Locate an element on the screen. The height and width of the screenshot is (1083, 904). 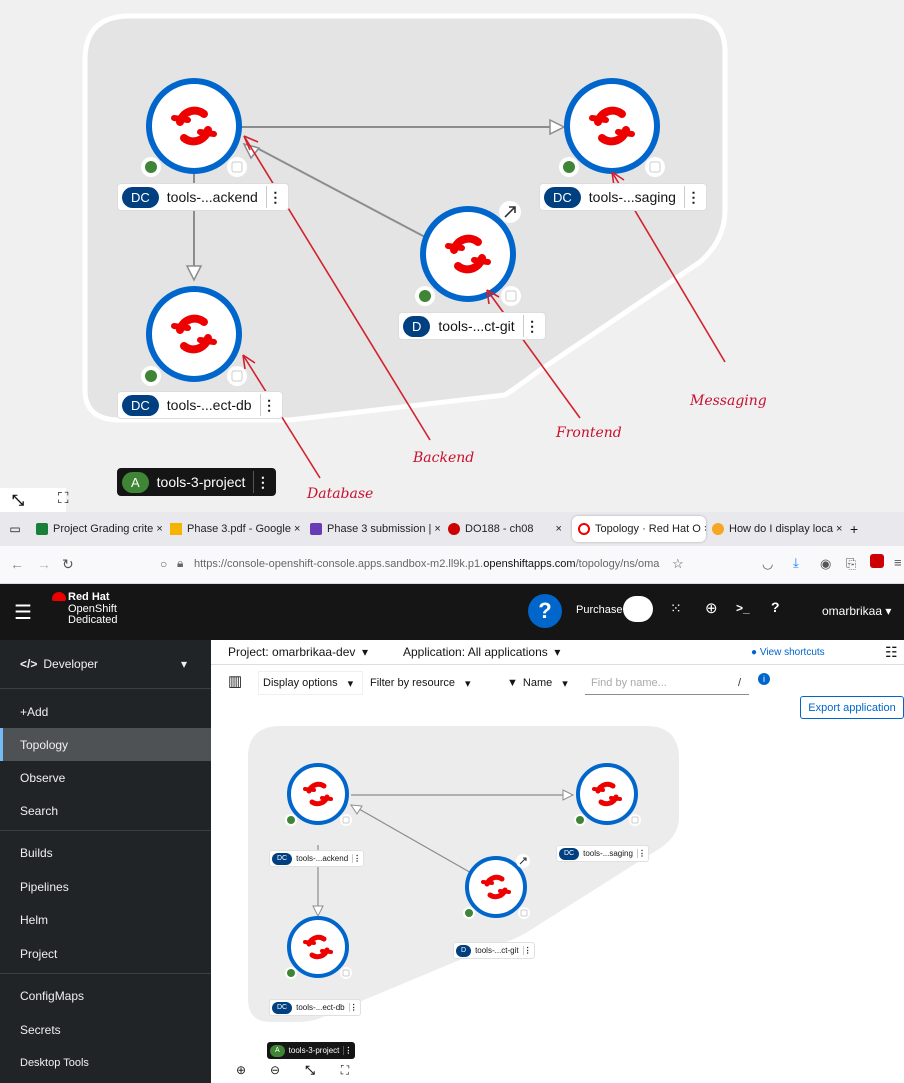
tab-label: Topology · Red Hat O × is located at coordinates (650, 529).